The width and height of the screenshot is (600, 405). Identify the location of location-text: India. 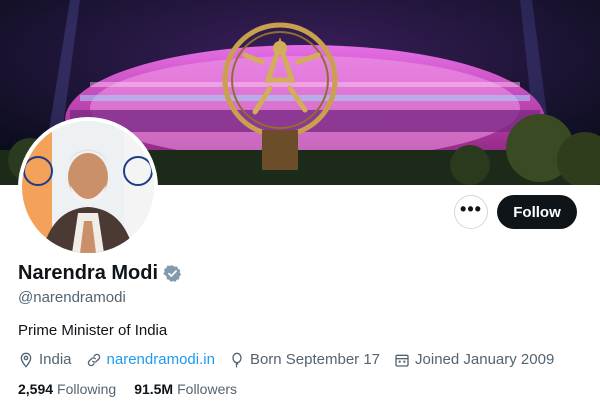
(55, 359).